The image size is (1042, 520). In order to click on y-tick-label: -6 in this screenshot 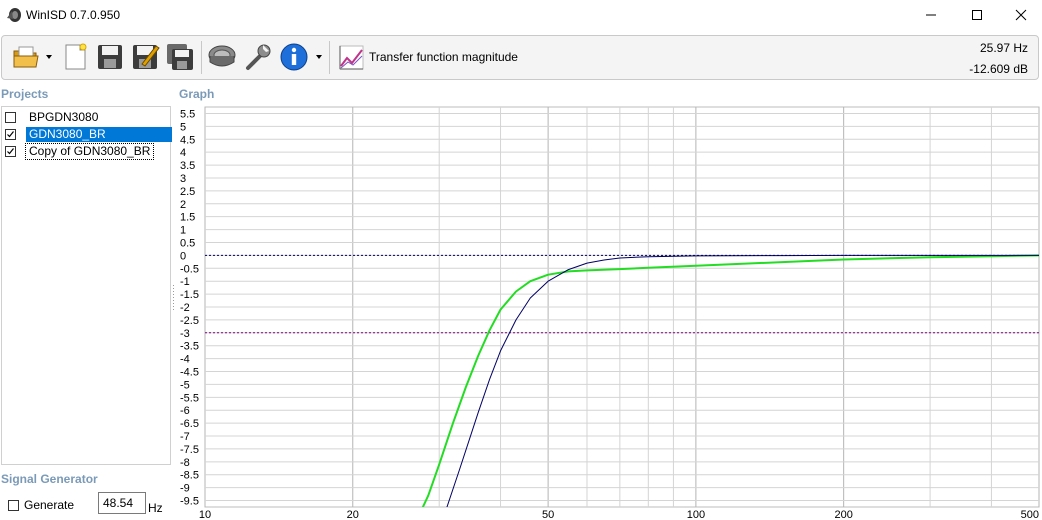, I will do `click(185, 411)`.